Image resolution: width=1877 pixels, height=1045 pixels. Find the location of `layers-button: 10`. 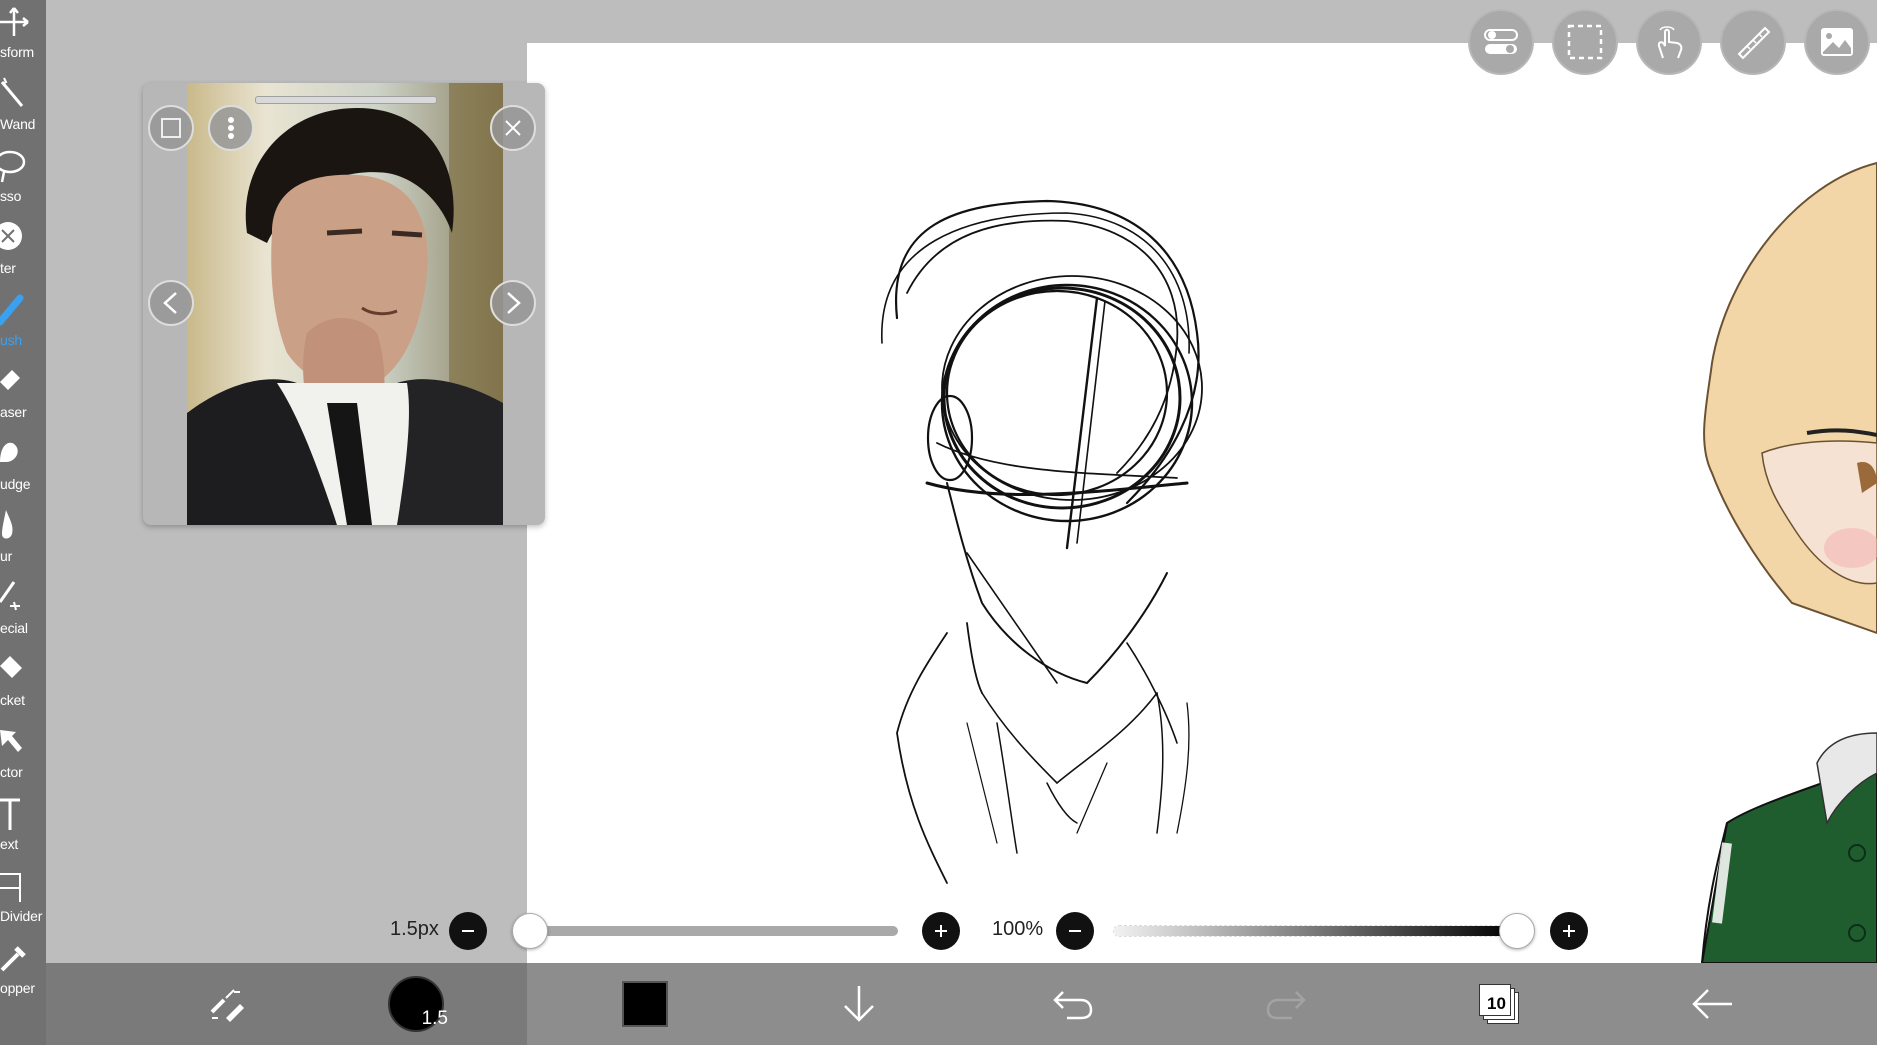

layers-button: 10 is located at coordinates (1499, 1004).